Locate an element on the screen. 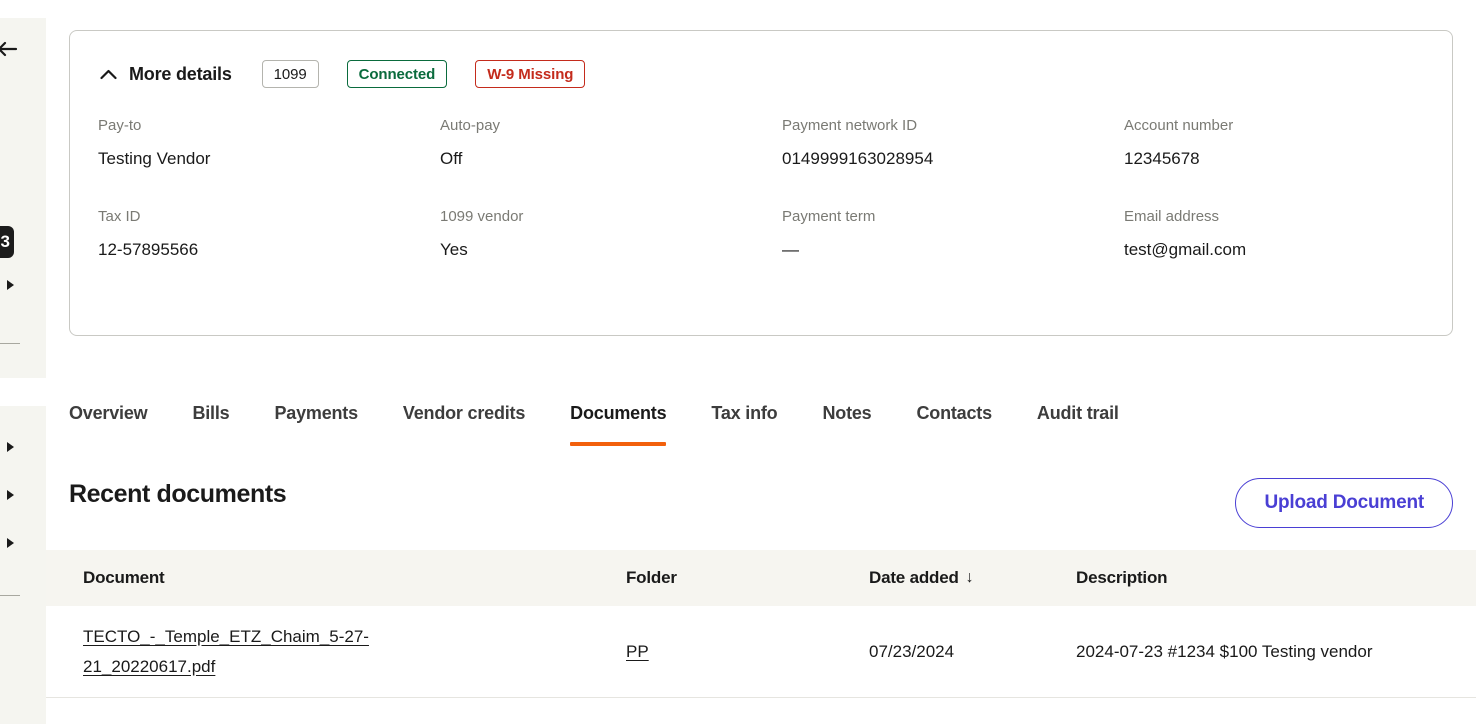 The height and width of the screenshot is (724, 1476). field-label: Auto-pay is located at coordinates (470, 125).